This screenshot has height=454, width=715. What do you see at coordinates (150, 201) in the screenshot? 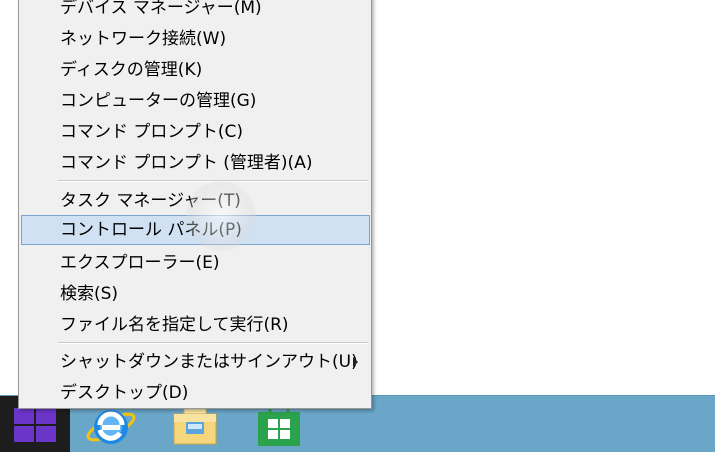
I see `menu-item-label: タスク マネージャー(T)` at bounding box center [150, 201].